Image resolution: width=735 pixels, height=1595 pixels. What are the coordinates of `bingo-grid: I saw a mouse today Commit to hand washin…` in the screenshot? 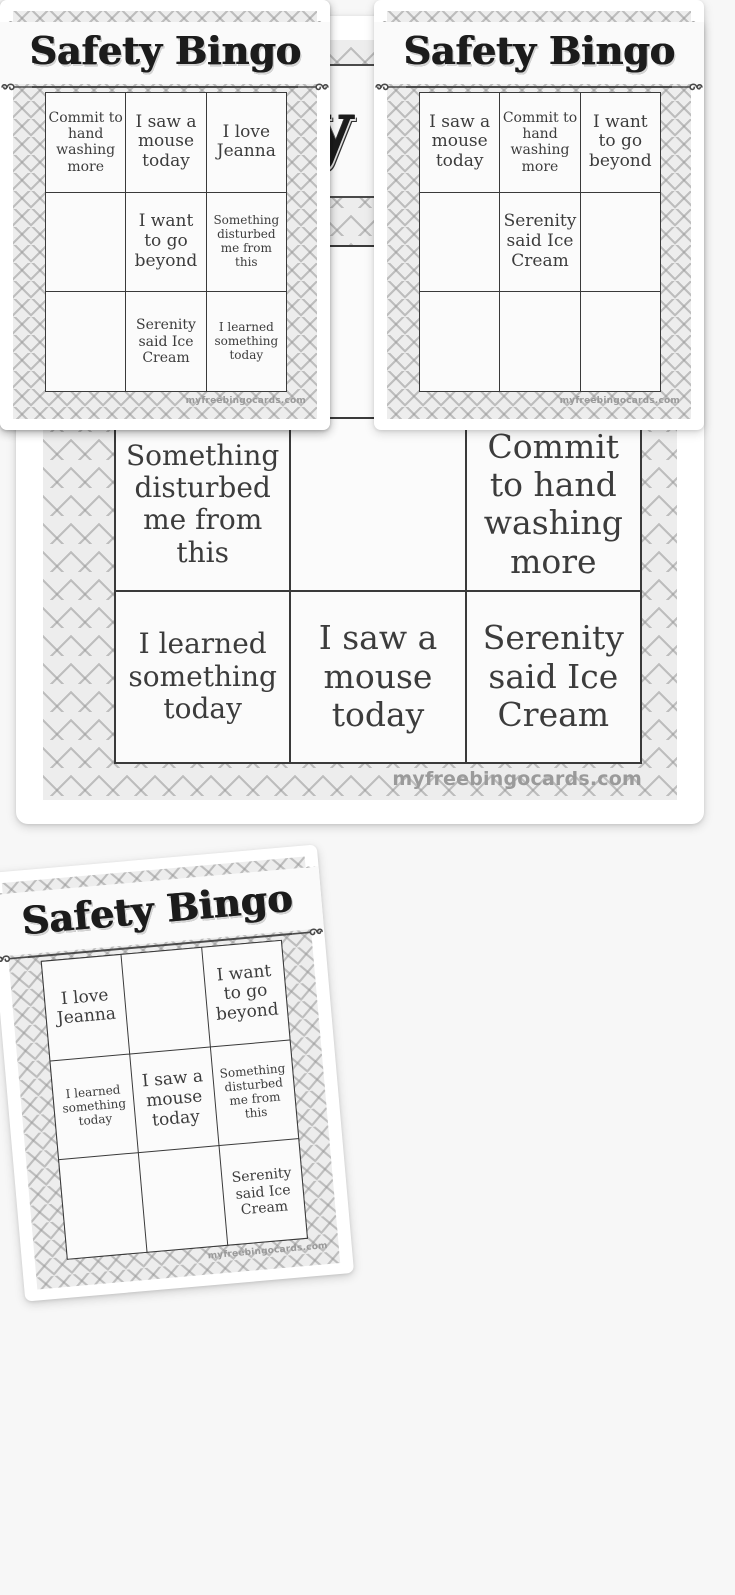 It's located at (540, 242).